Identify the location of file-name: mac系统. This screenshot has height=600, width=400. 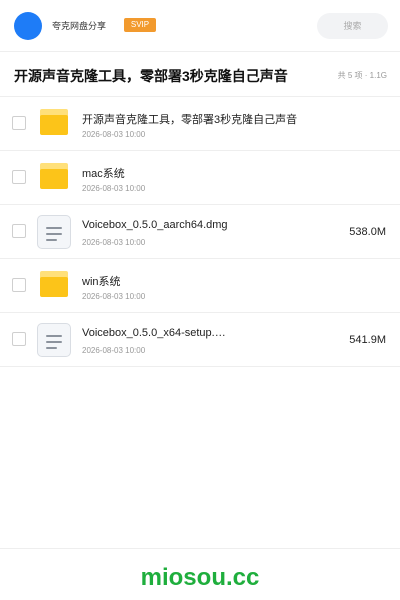
(103, 174).